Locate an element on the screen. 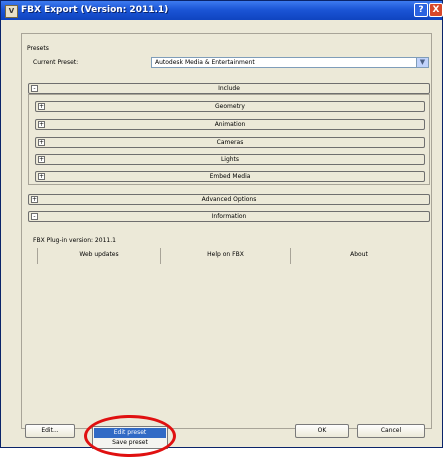 Image resolution: width=443 pixels, height=457 pixels. rollout-lights-label: Lights is located at coordinates (230, 159).